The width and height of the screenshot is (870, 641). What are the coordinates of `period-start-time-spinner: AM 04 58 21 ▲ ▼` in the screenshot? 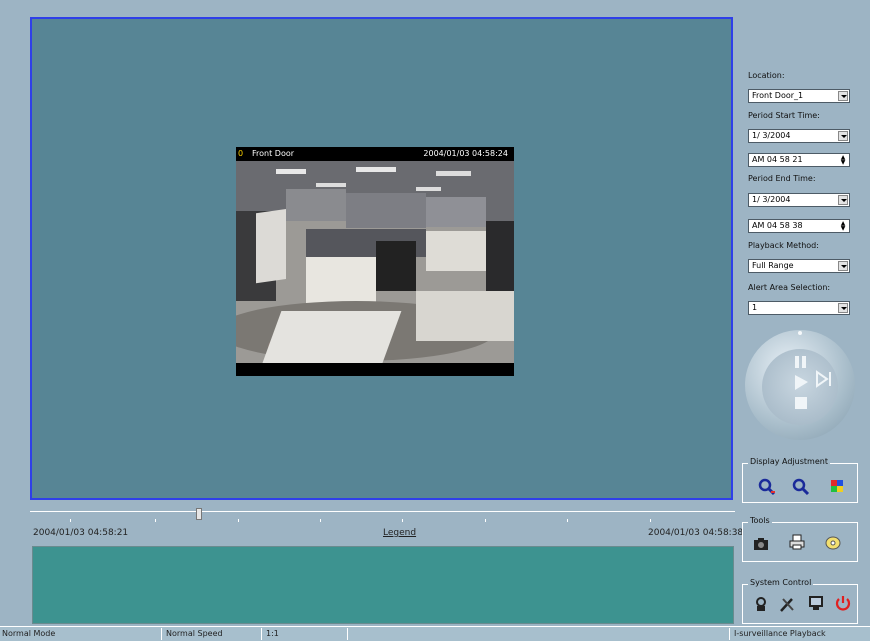 It's located at (799, 160).